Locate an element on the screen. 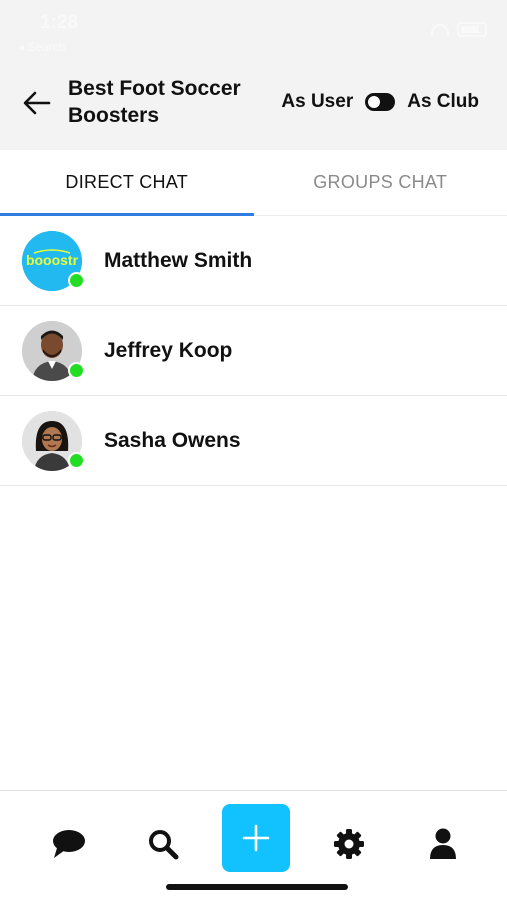 The image size is (507, 900). mode-toggle is located at coordinates (380, 102).